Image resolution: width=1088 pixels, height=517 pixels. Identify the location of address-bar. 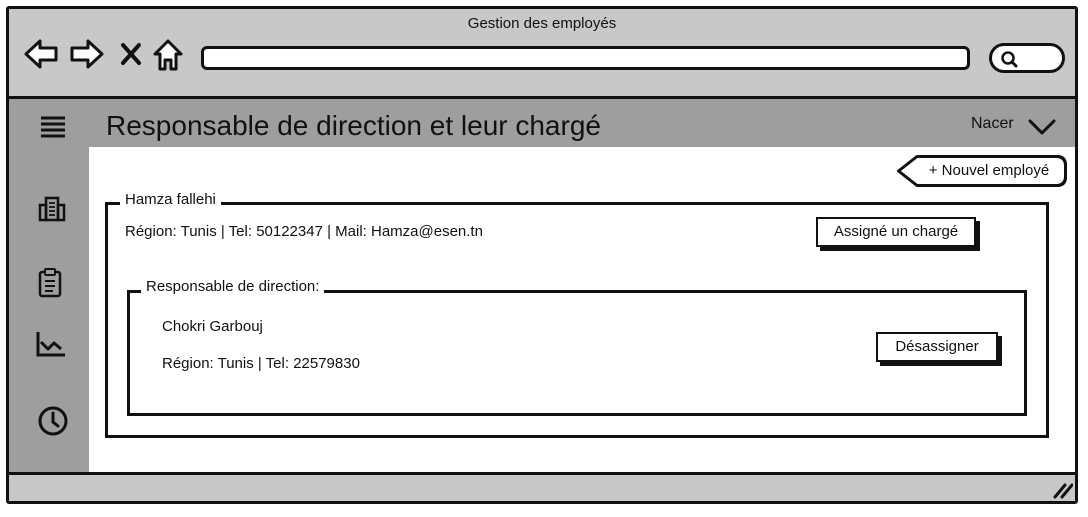
(585, 58).